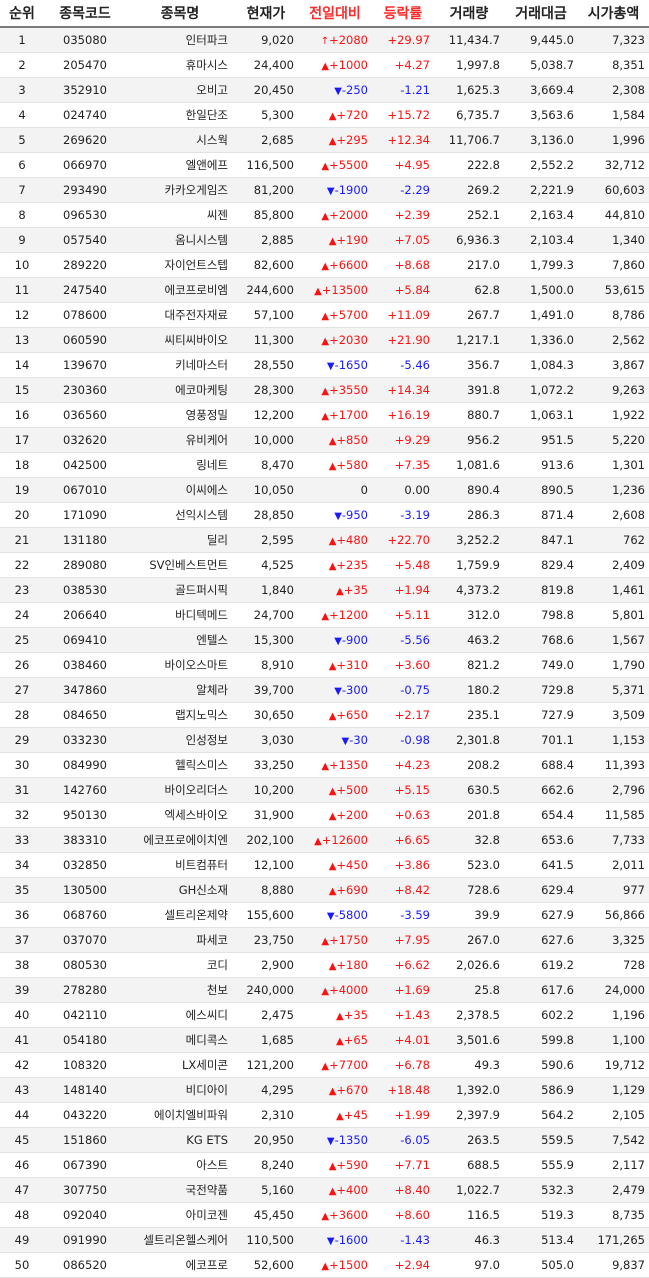 The image size is (649, 1278). I want to click on stock-name-cell: 골드퍼시픽, so click(180, 590).